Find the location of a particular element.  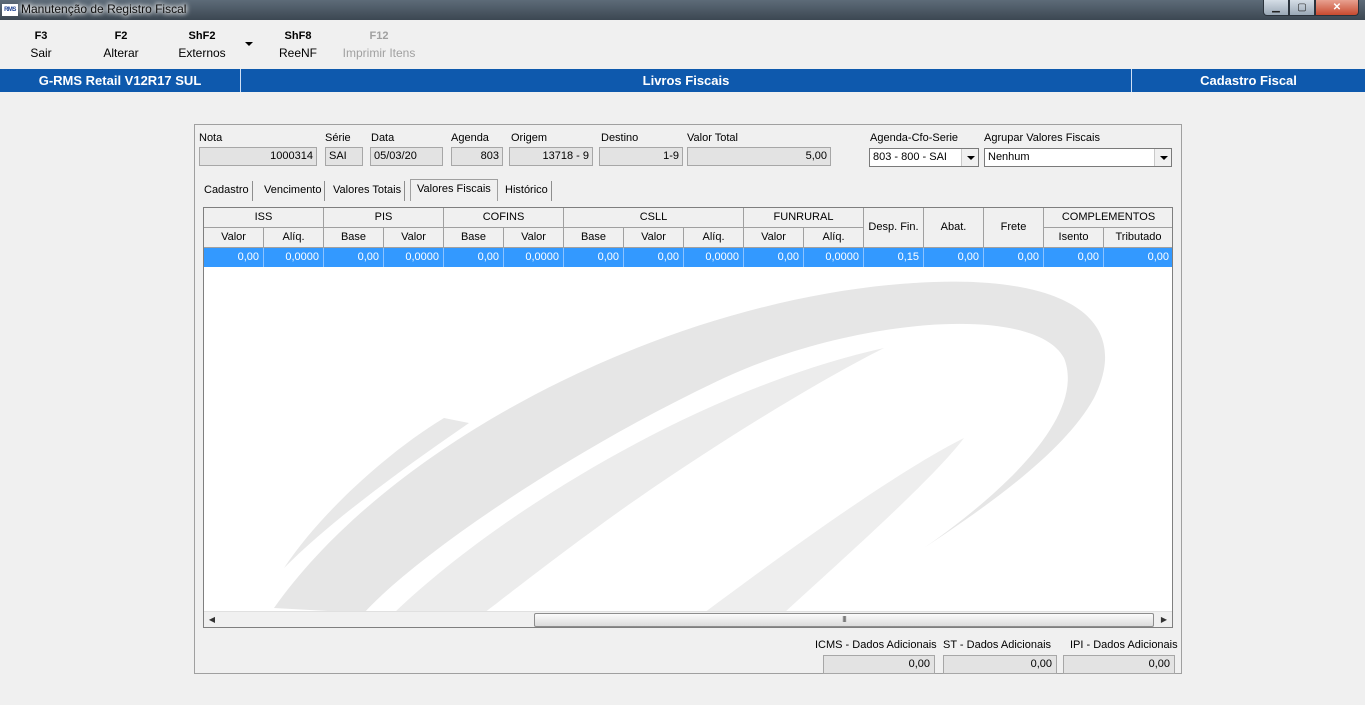

alterar-label: Alterar is located at coordinates (121, 53).